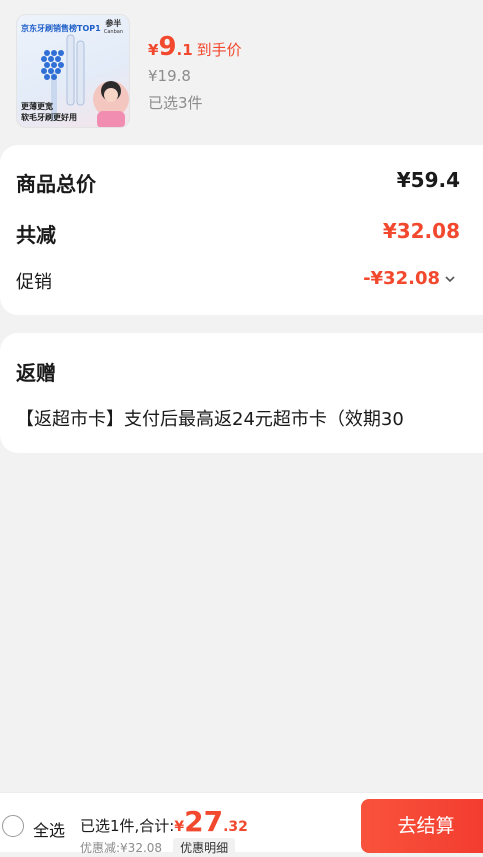 The width and height of the screenshot is (483, 857). What do you see at coordinates (210, 419) in the screenshot?
I see `rebate-text: 【返超市卡】支付后最高返24元超市卡（效期30` at bounding box center [210, 419].